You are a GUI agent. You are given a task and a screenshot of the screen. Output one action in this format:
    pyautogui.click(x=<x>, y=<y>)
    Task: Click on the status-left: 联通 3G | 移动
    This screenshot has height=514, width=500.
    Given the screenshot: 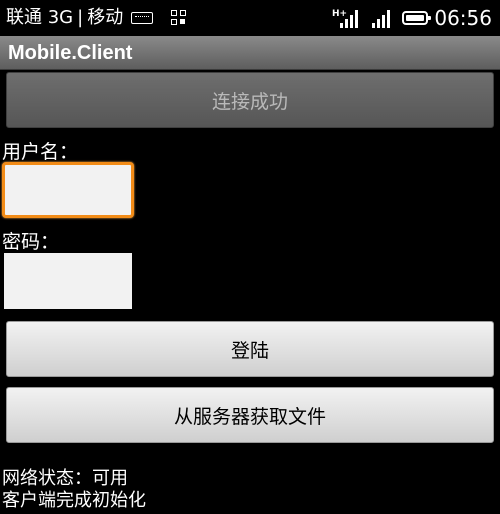 What is the action you would take?
    pyautogui.click(x=96, y=18)
    